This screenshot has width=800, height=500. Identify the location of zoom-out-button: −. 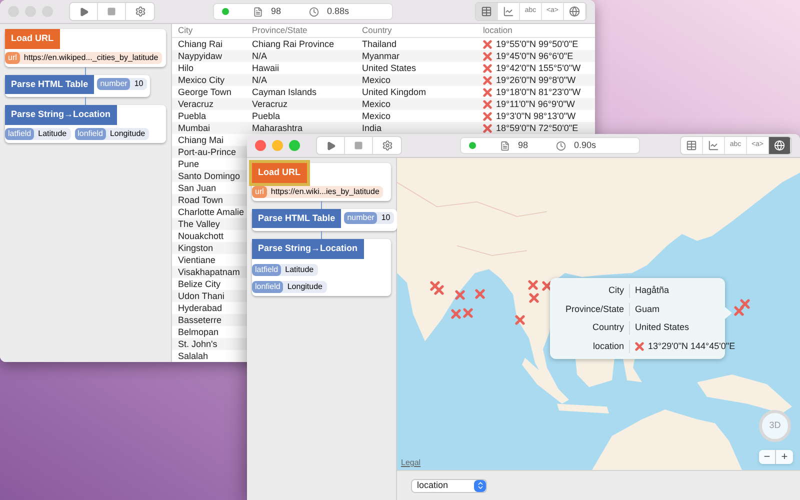
(767, 457).